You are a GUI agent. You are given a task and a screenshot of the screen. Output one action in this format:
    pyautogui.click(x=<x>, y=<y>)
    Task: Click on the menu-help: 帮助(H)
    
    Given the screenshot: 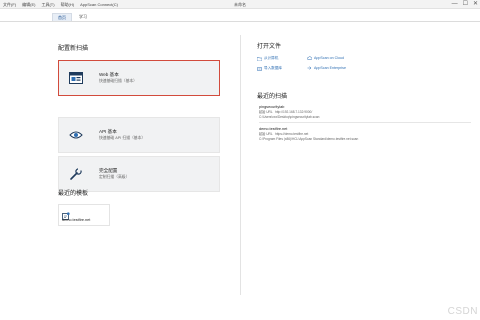 What is the action you would take?
    pyautogui.click(x=68, y=4)
    